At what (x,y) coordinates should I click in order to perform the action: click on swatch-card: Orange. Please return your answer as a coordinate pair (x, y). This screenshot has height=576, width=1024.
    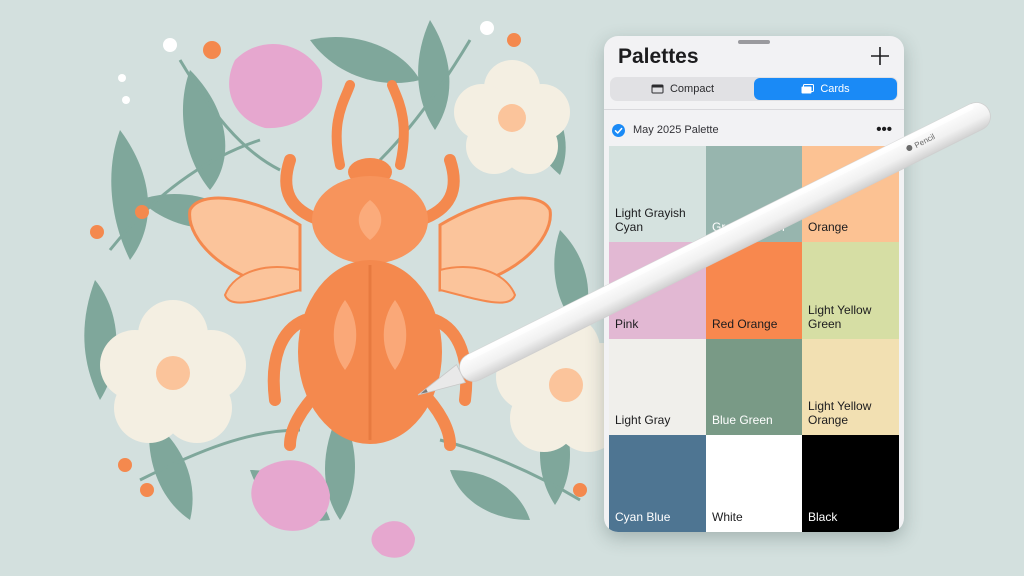
    Looking at the image, I should click on (850, 194).